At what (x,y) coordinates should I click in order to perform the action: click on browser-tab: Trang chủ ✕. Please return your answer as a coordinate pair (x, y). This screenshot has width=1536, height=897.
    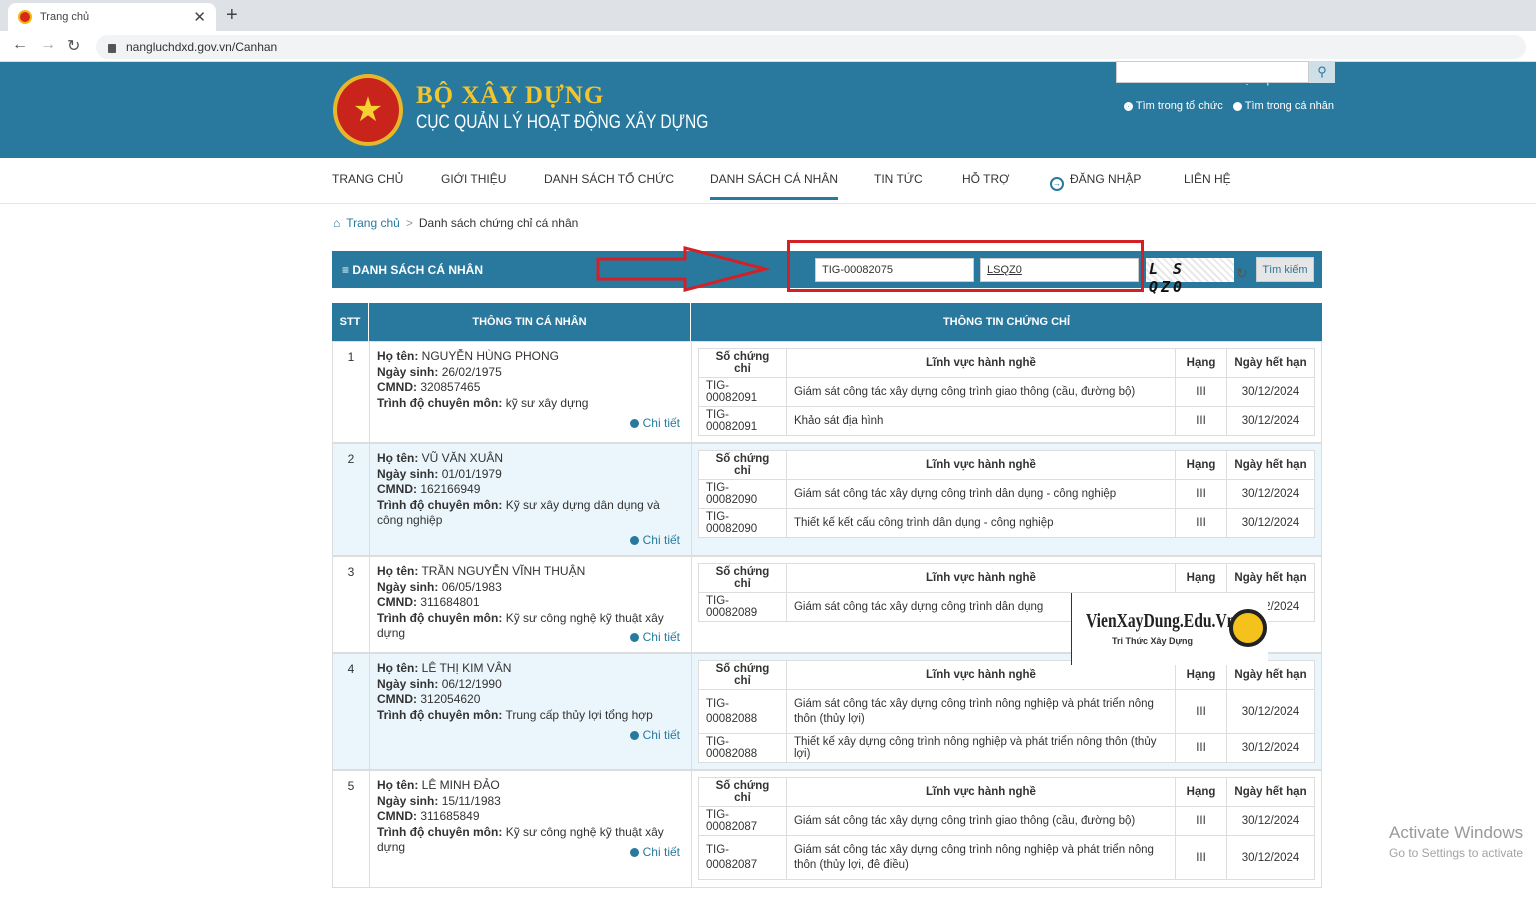
    Looking at the image, I should click on (112, 17).